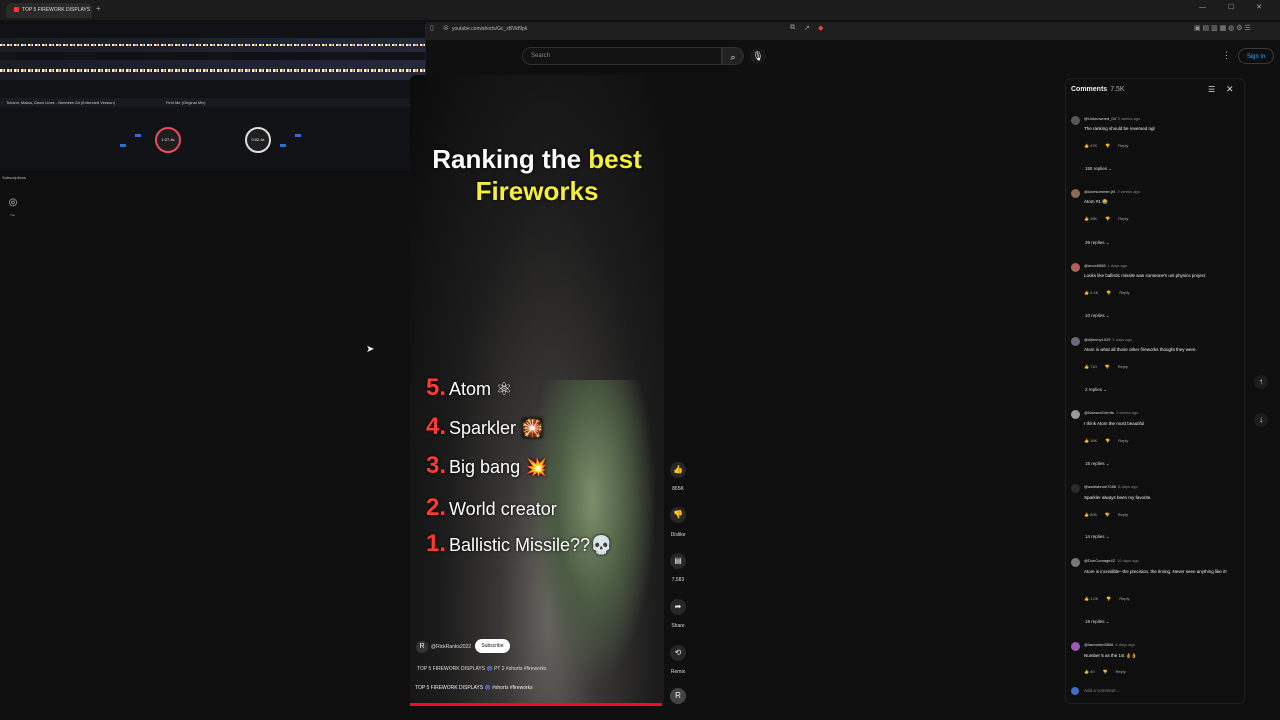  Describe the element at coordinates (1261, 382) in the screenshot. I see `previous-short-icon: ↑` at that location.